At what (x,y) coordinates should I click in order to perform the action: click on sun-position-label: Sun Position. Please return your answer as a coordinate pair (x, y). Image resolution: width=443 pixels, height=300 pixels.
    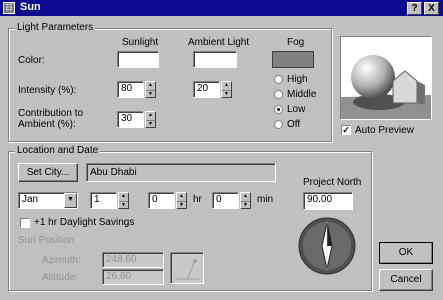
    Looking at the image, I should click on (46, 240).